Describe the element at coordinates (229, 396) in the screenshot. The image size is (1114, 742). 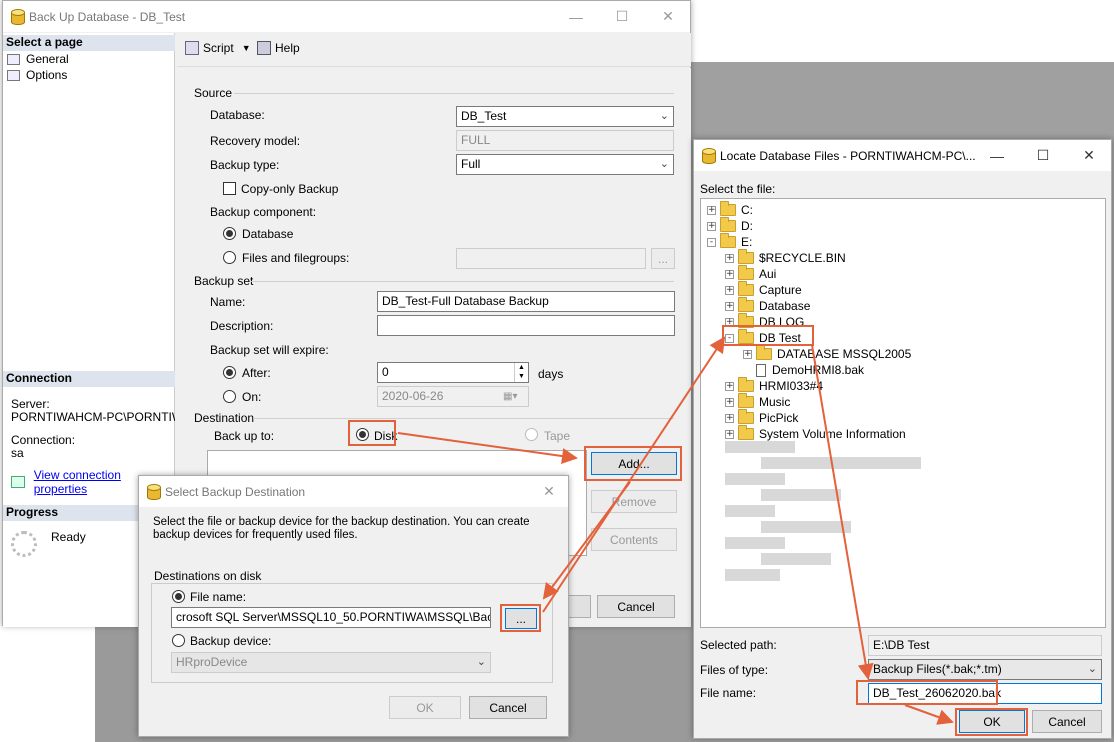
I see `on-radio` at that location.